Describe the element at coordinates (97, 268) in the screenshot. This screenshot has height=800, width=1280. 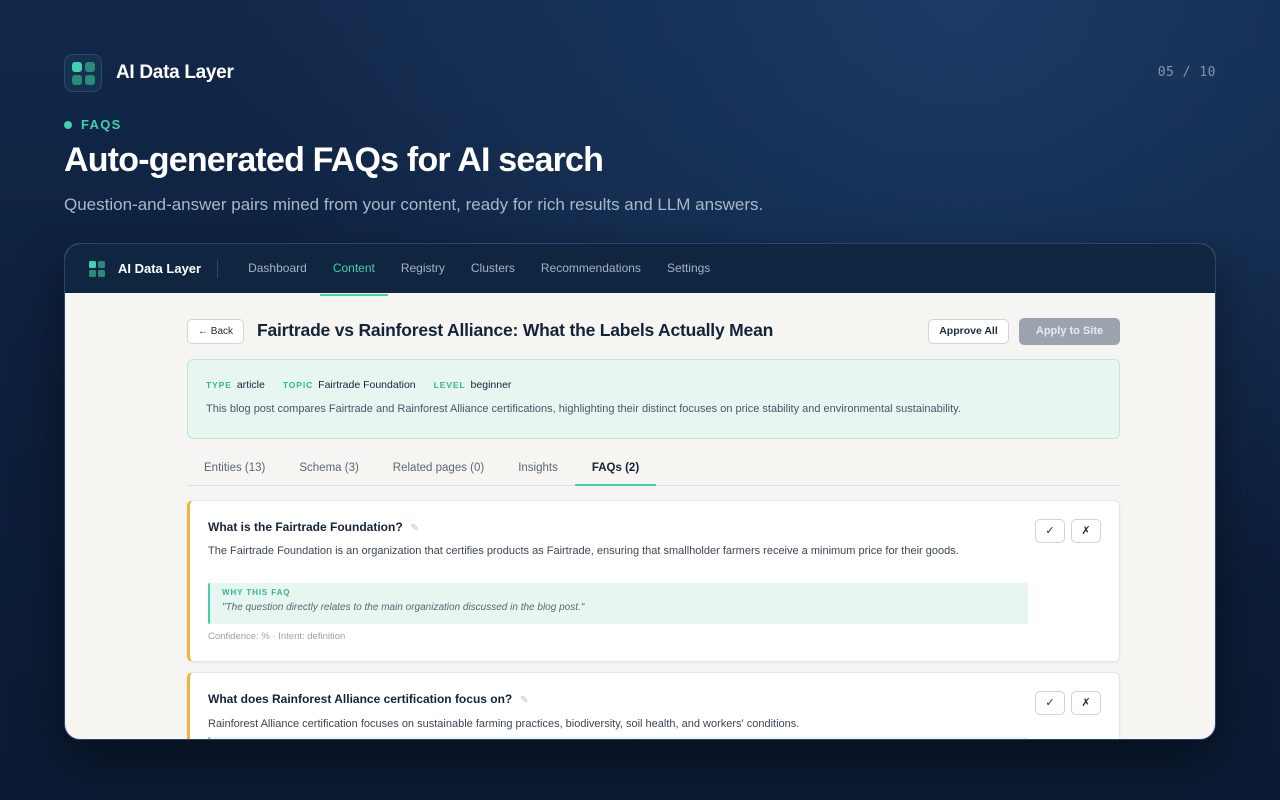
I see `app-logo-icon` at that location.